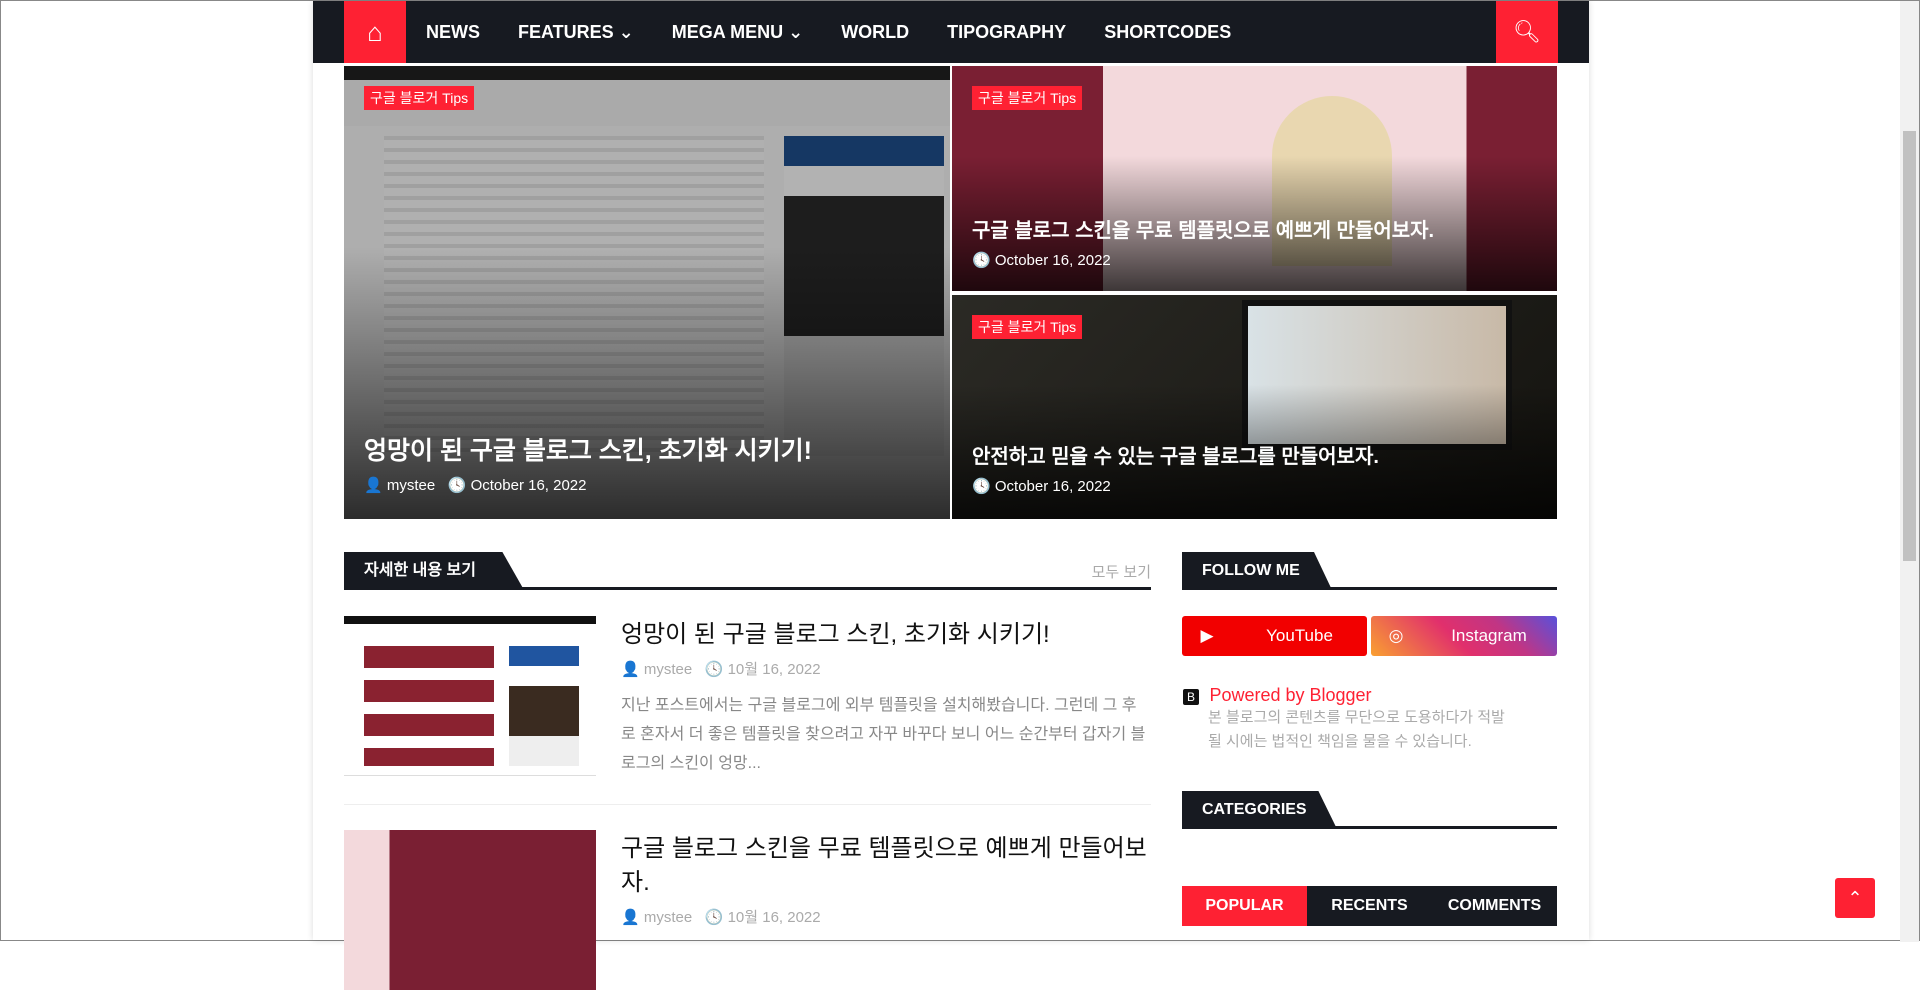 This screenshot has height=990, width=1920. I want to click on scrollbar, so click(1909, 471).